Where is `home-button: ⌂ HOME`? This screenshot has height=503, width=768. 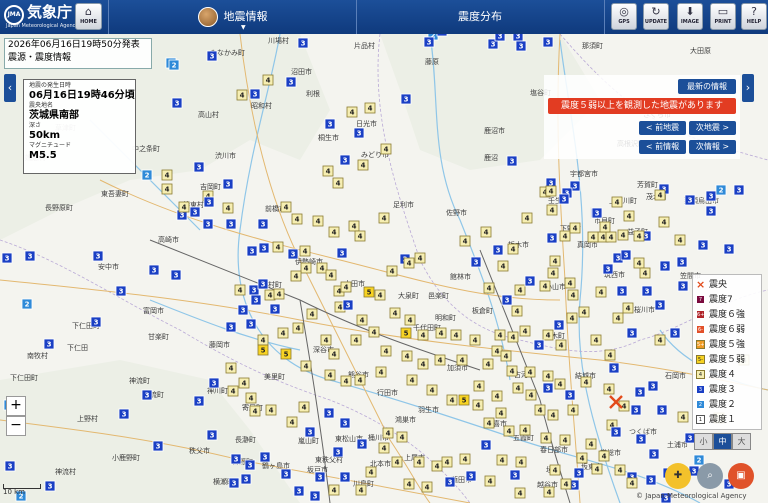 home-button: ⌂ HOME is located at coordinates (88, 16).